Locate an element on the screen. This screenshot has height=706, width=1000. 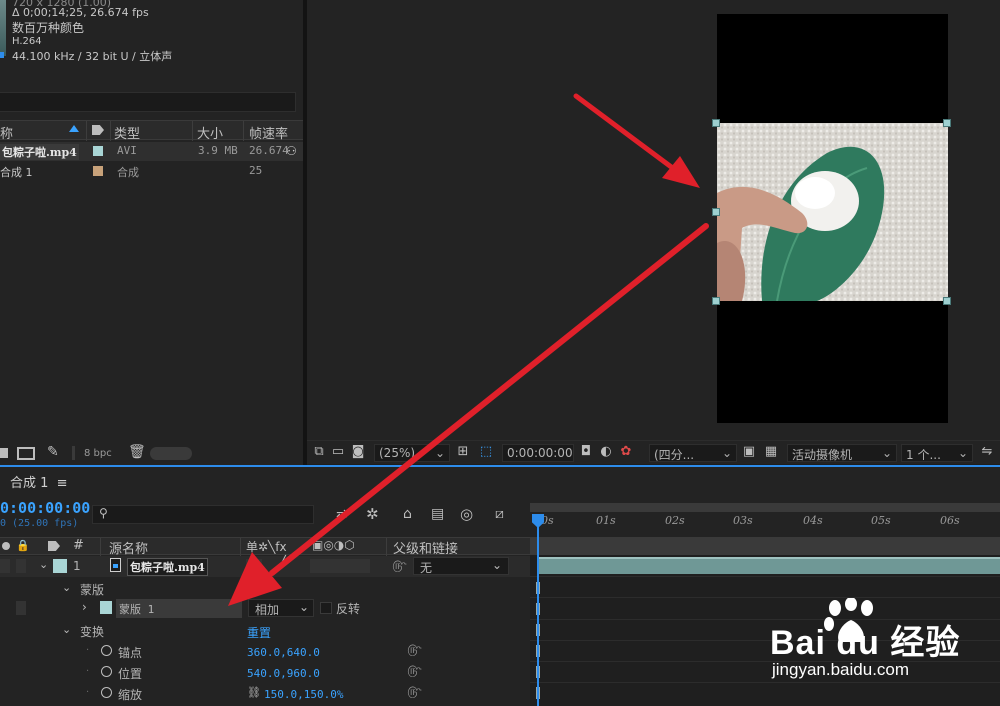
mask-row: › 蒙版 1 相加 ⌄ 反转 is located at coordinates (265, 608).